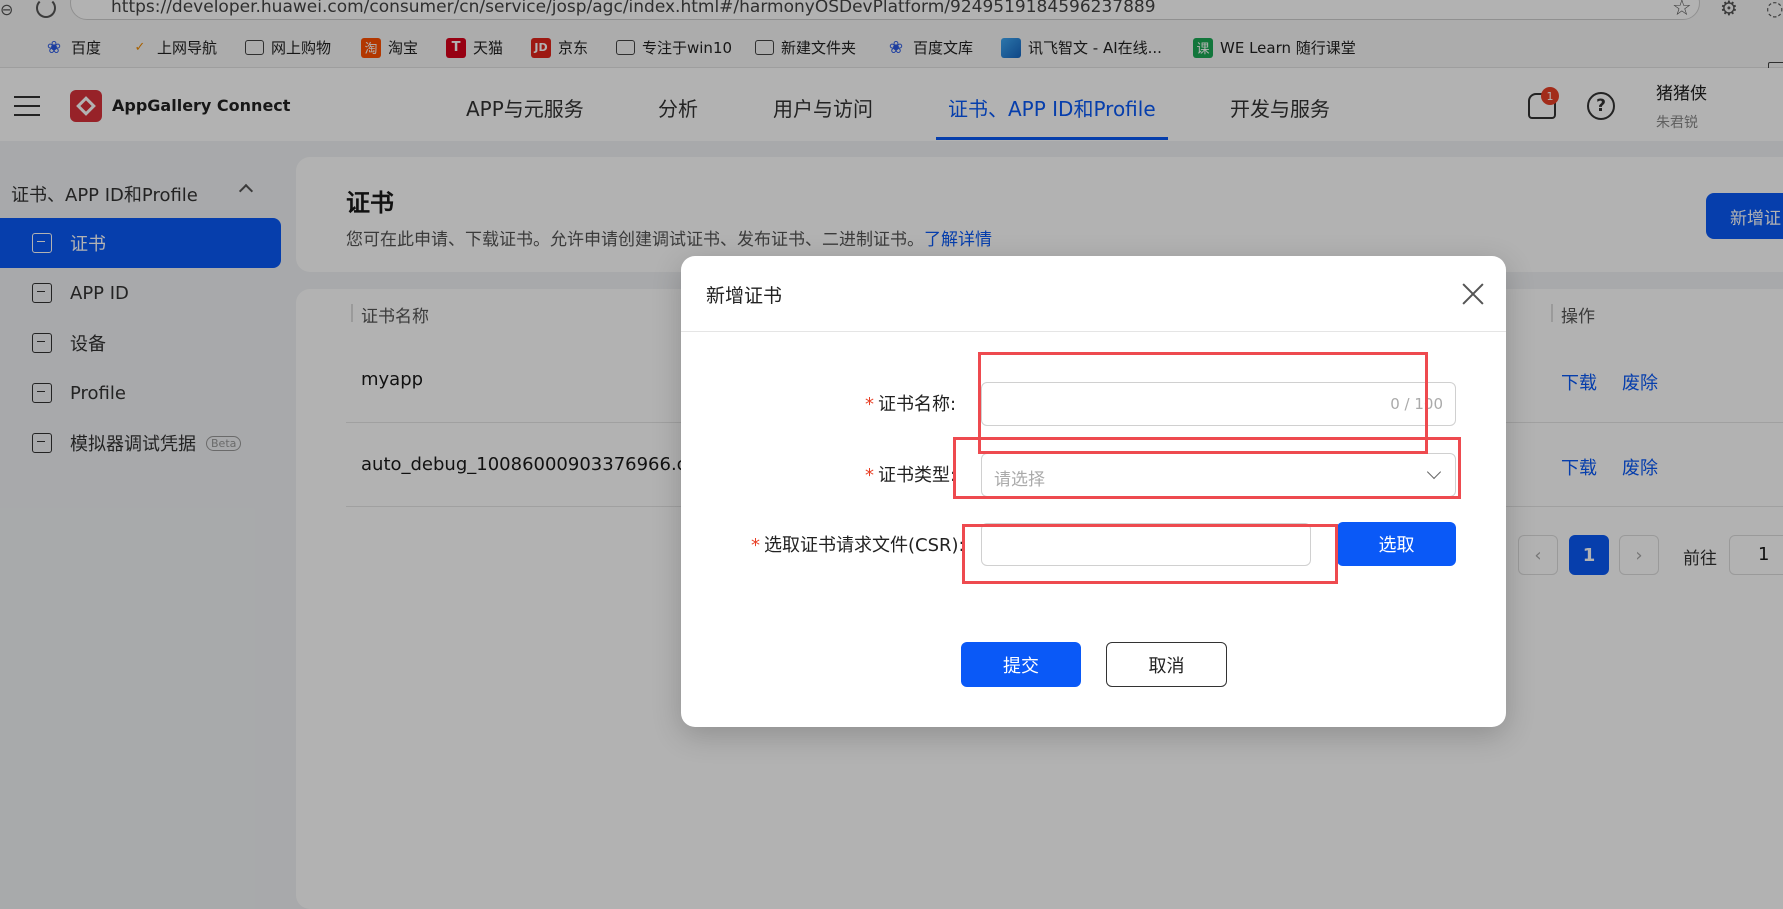  Describe the element at coordinates (911, 475) in the screenshot. I see `cert-type-label: * 证书类型:` at that location.